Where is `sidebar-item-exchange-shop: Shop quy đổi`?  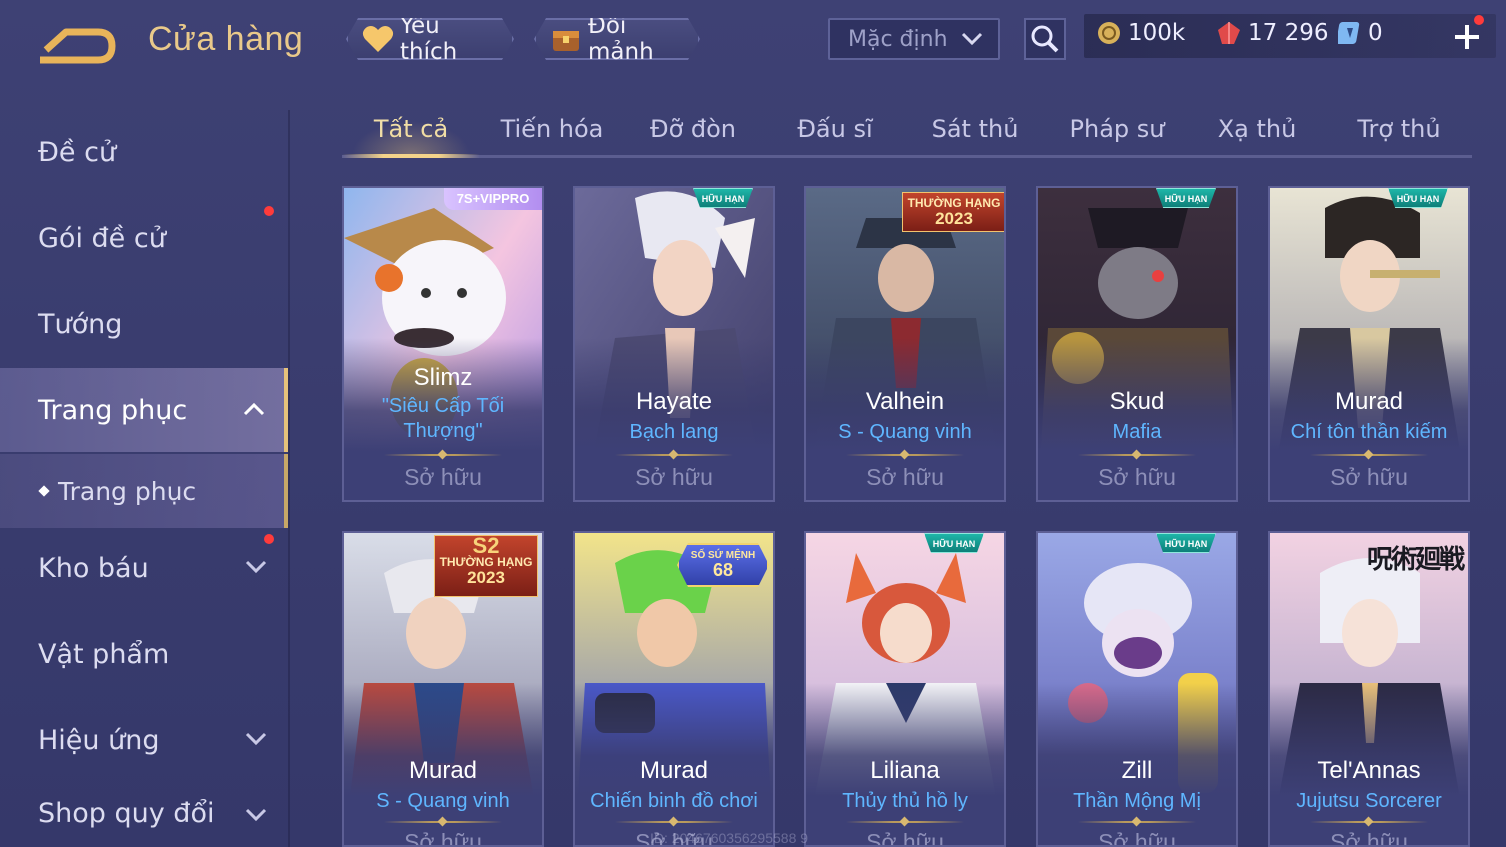 sidebar-item-exchange-shop: Shop quy đổi is located at coordinates (144, 813).